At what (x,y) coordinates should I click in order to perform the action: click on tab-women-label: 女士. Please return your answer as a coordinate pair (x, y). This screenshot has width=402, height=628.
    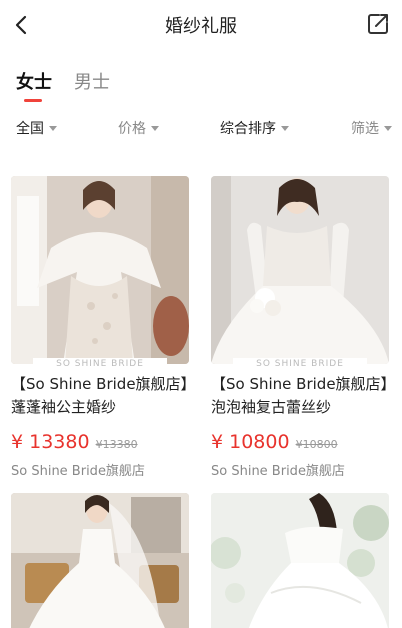
    Looking at the image, I should click on (34, 82).